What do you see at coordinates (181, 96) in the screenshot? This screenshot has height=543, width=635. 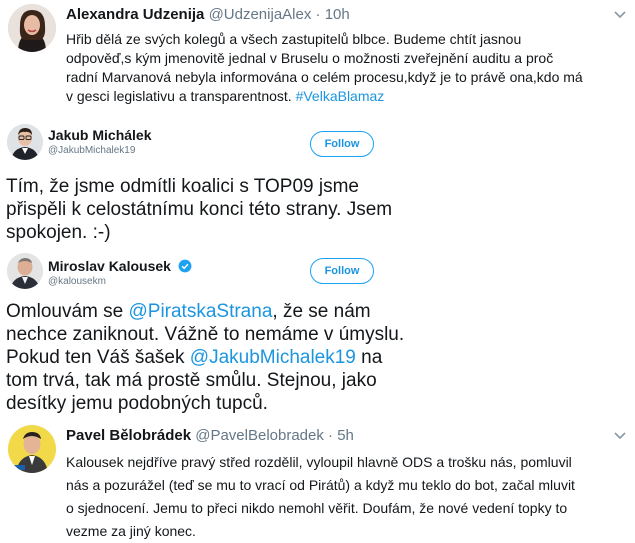 I see `tweet-line-text: v gesci legislativu a transparentnost.` at bounding box center [181, 96].